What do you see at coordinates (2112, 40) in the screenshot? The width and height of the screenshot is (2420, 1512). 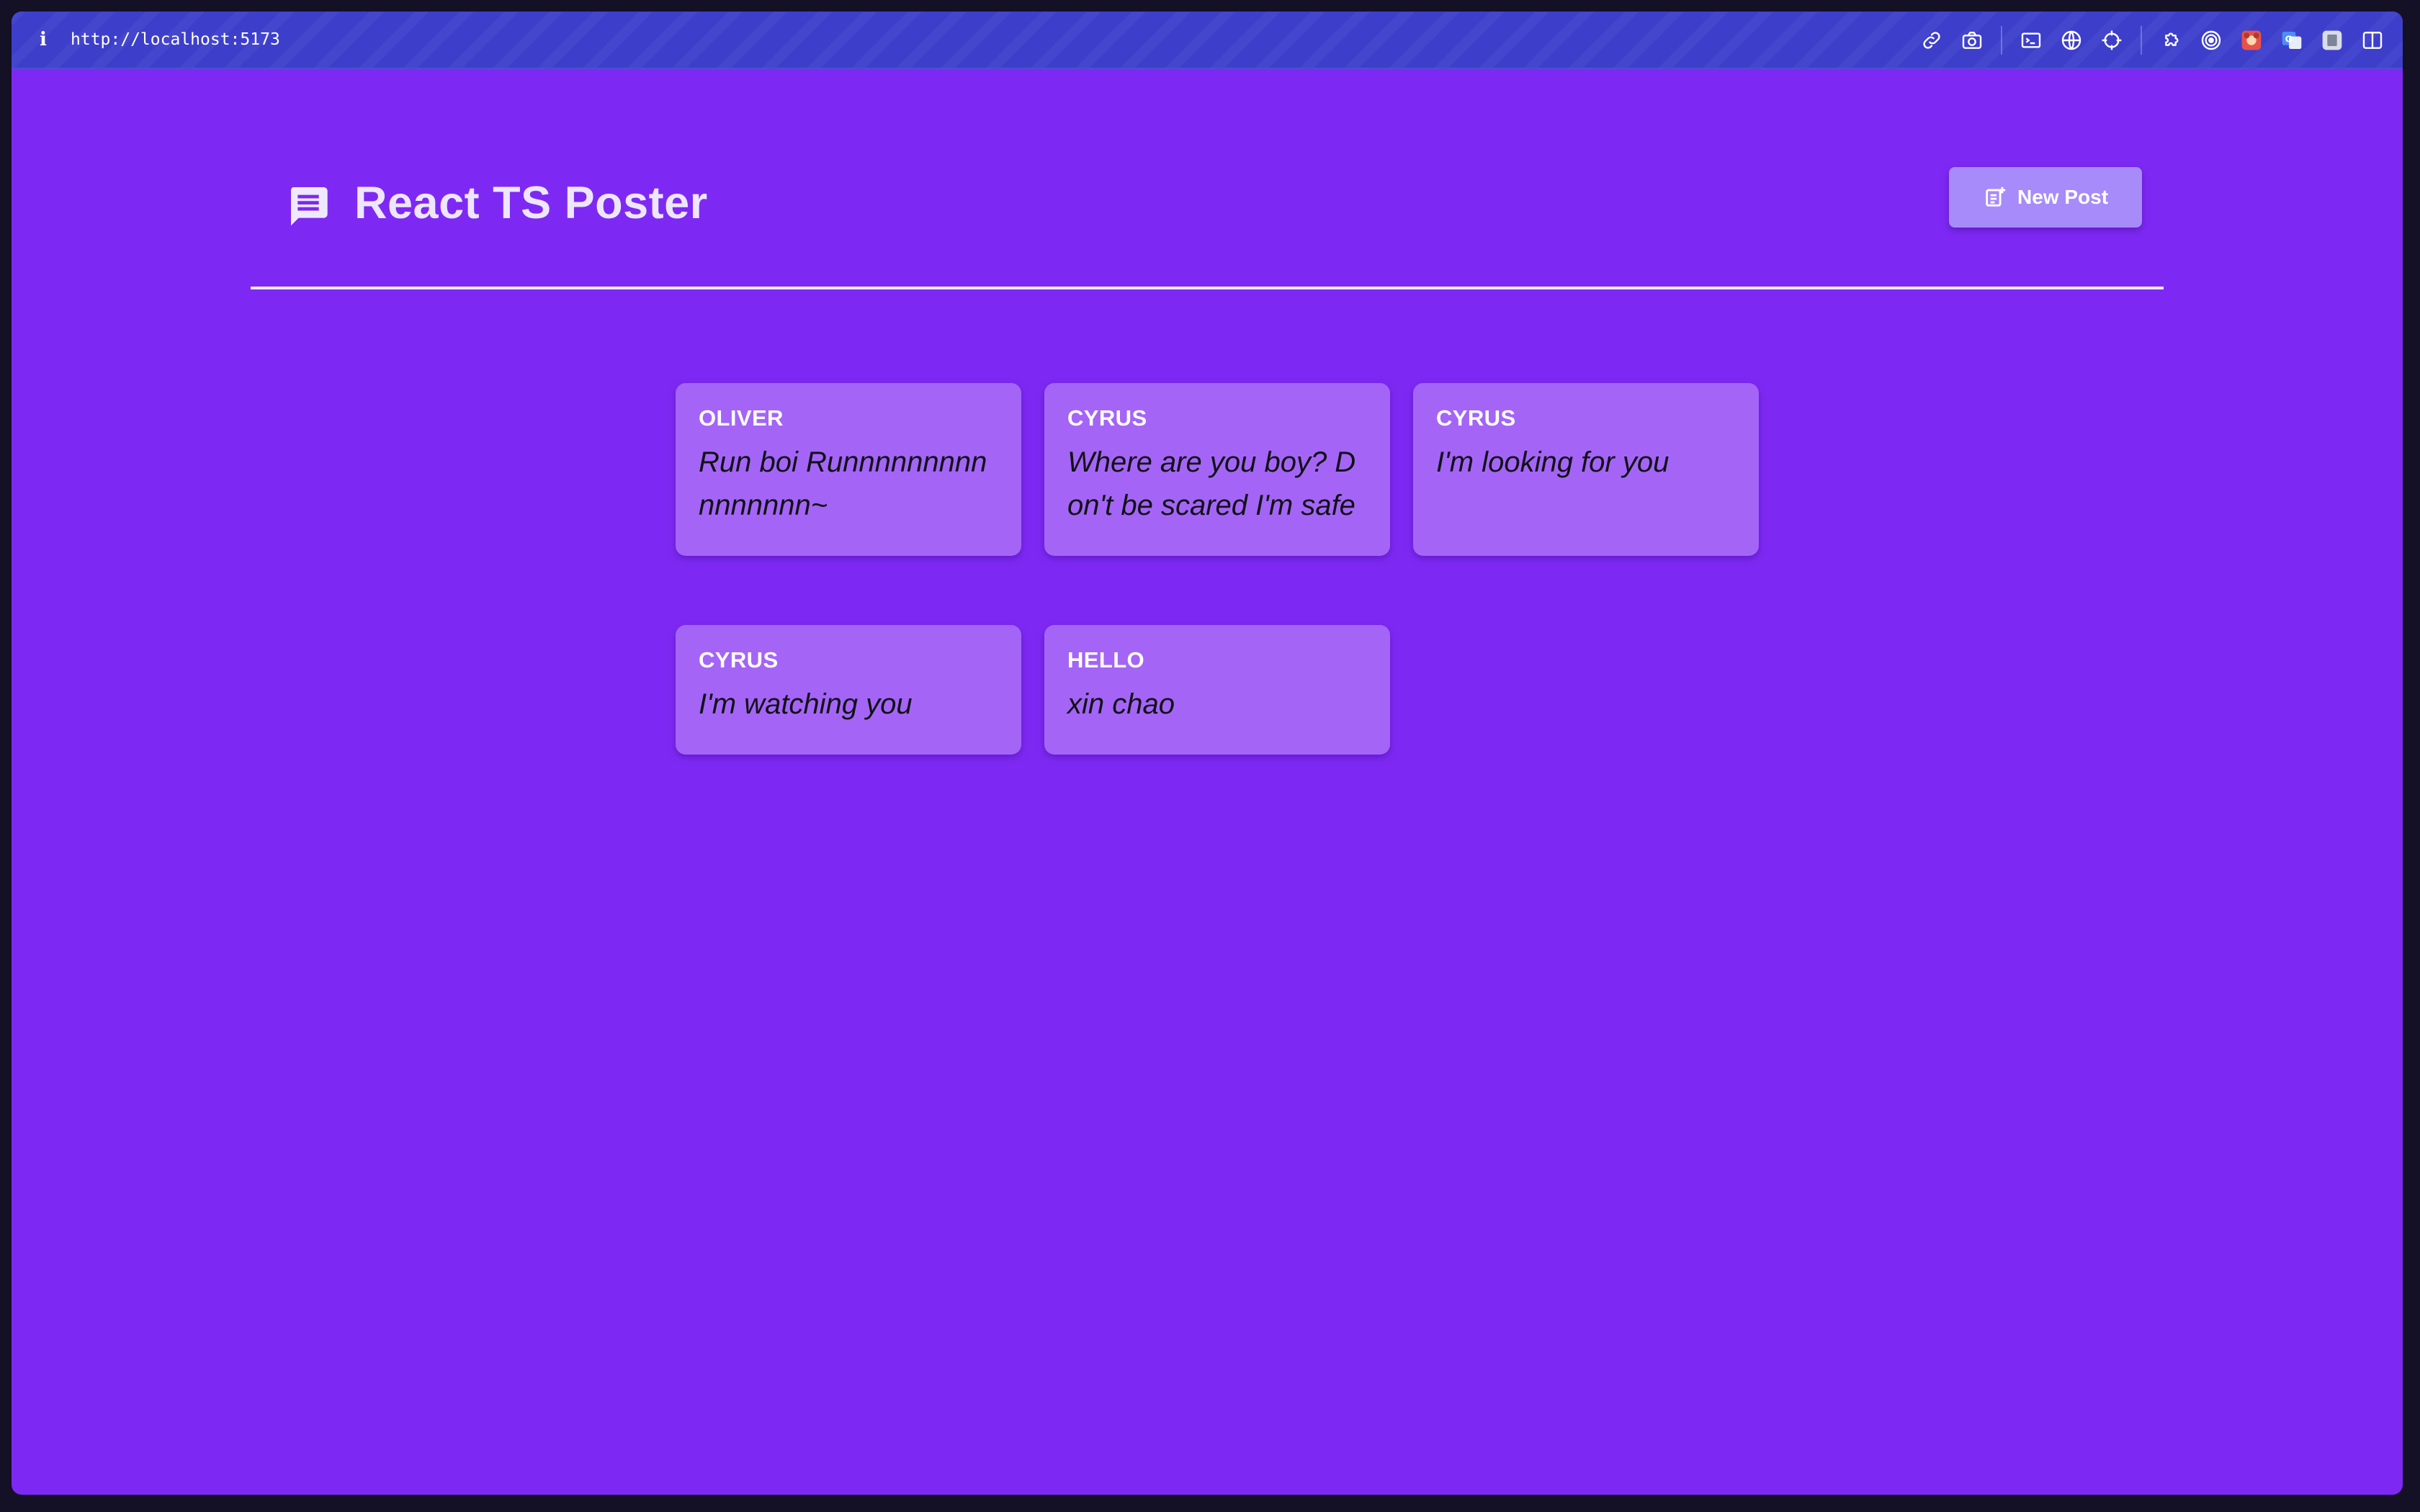 I see `crosshair-icon` at bounding box center [2112, 40].